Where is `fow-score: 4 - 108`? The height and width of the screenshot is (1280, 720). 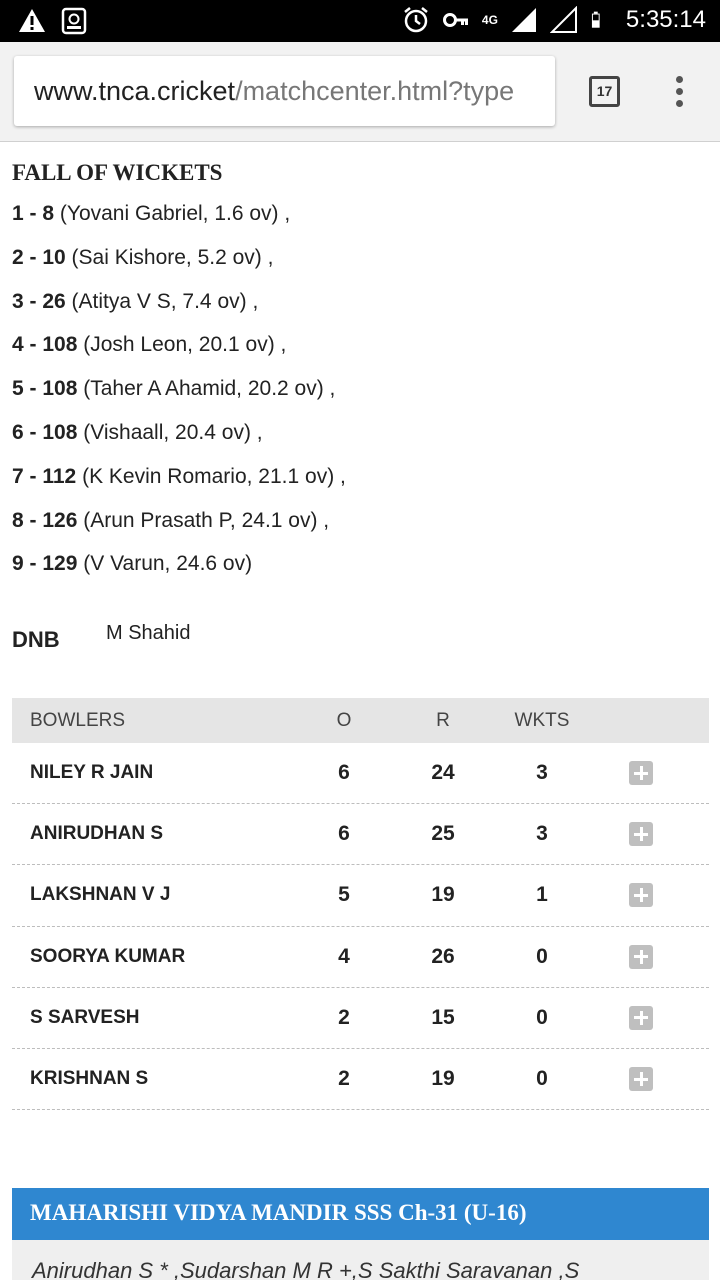
fow-score: 4 - 108 is located at coordinates (45, 345).